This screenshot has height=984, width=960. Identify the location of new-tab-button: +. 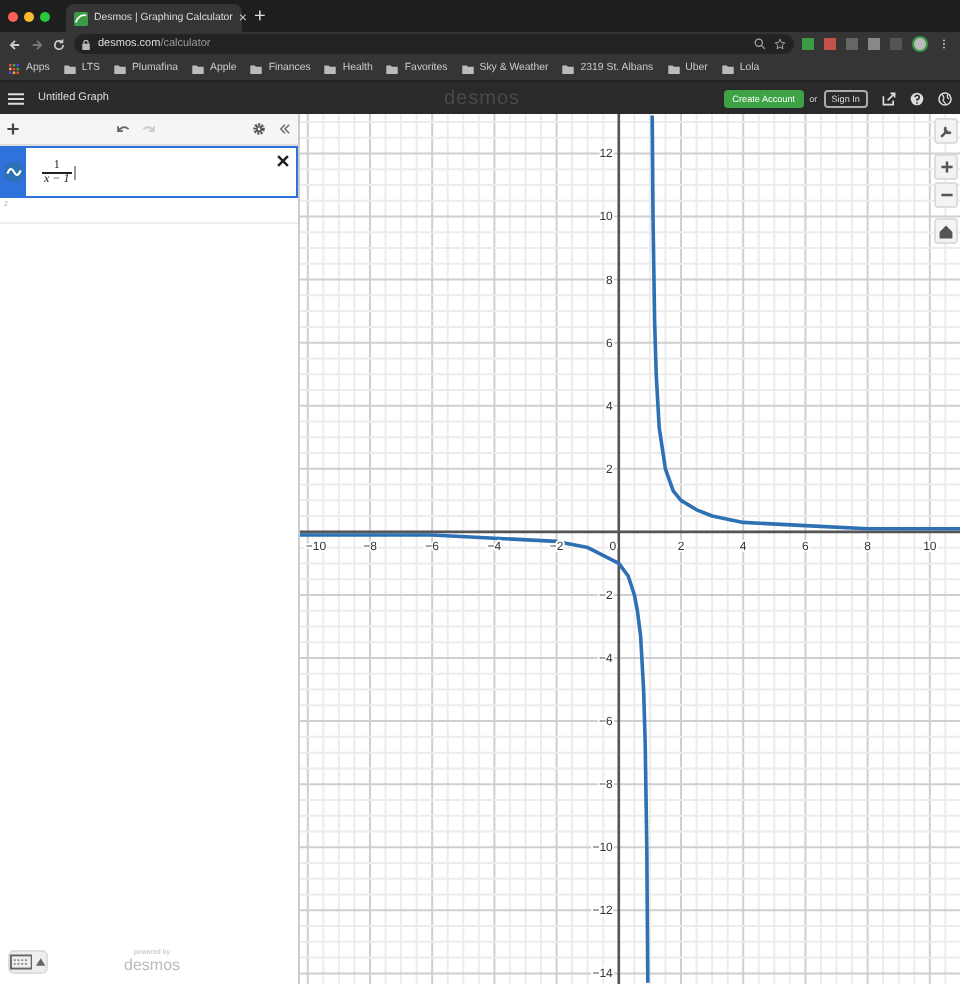
(260, 18).